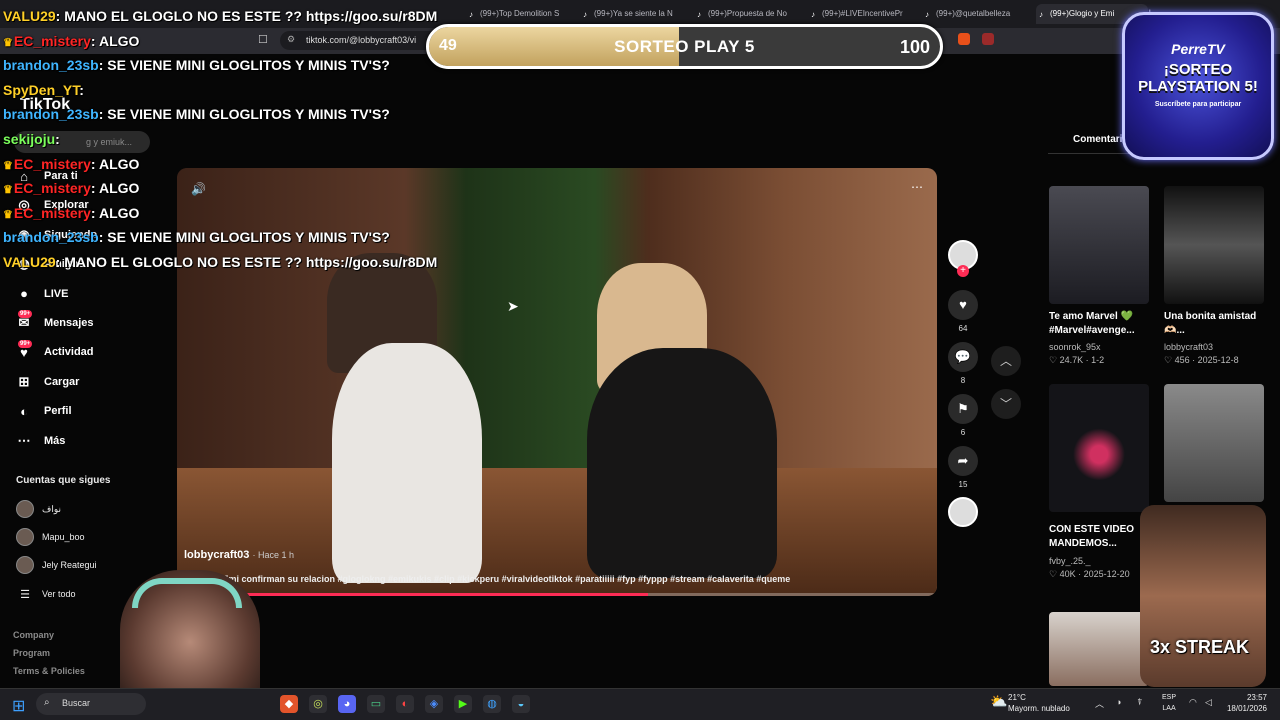 The image size is (1280, 720). What do you see at coordinates (1039, 703) in the screenshot?
I see `weather-widget: 21°C Mayorm. nublado` at bounding box center [1039, 703].